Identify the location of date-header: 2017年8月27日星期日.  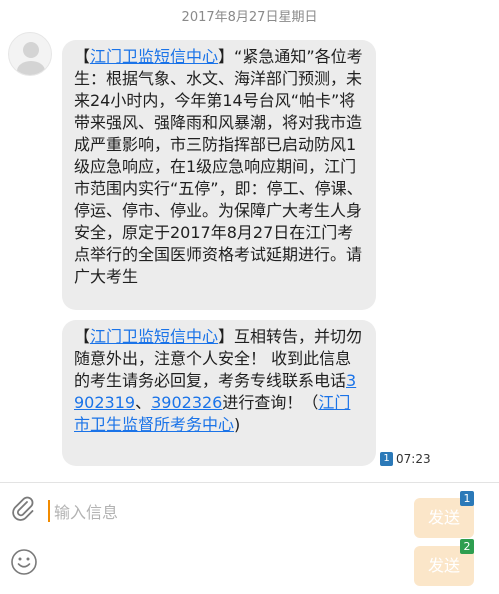
(249, 17).